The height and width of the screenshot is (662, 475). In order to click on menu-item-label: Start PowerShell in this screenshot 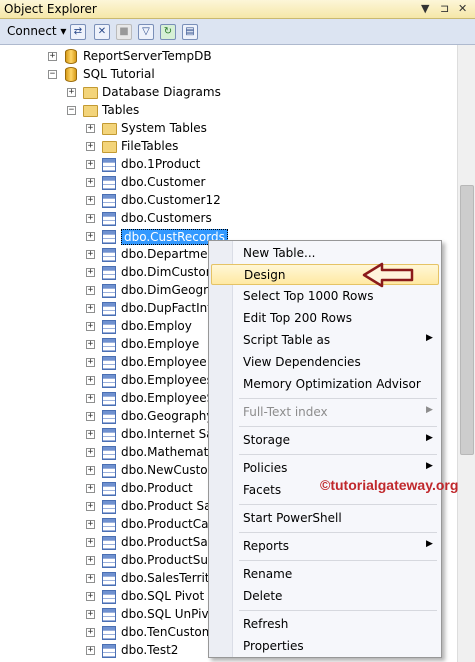, I will do `click(292, 518)`.